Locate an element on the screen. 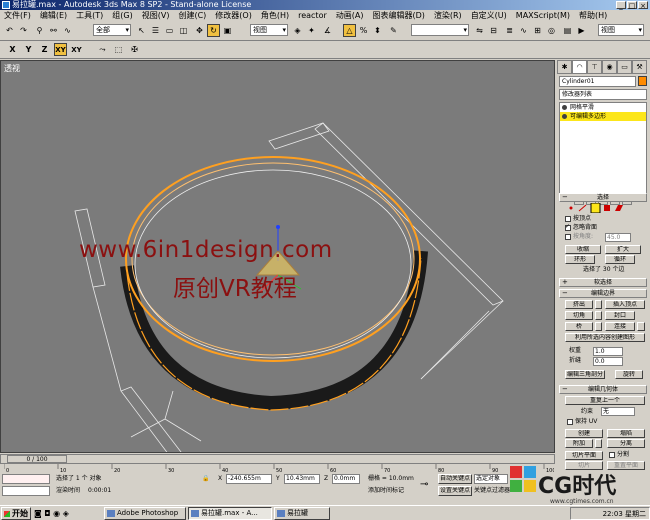 This screenshot has width=650, height=520. rect-region-icon: ▭ is located at coordinates (169, 30).